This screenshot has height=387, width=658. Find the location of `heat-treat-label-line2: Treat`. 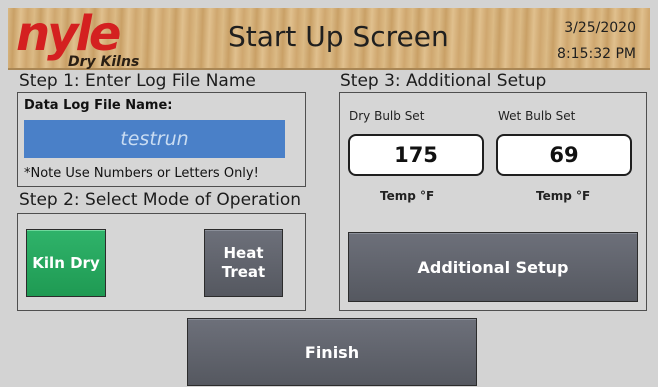

heat-treat-label-line2: Treat is located at coordinates (243, 272).